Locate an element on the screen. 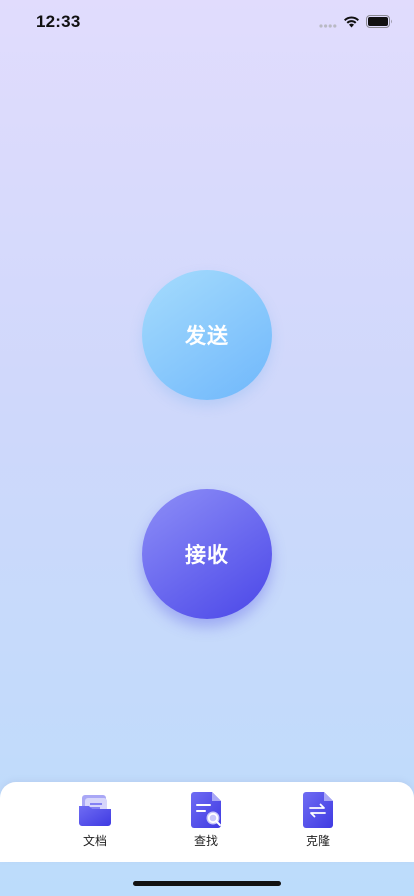 This screenshot has width=414, height=896. receive-button-label: 接收 is located at coordinates (207, 555).